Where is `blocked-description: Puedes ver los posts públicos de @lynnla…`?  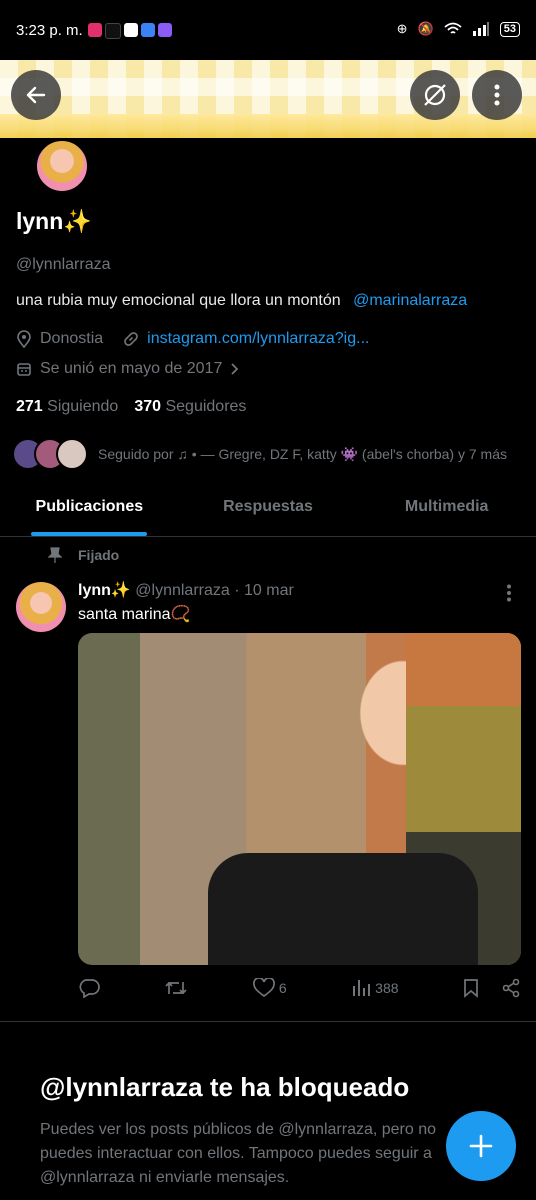 blocked-description: Puedes ver los posts públicos de @lynnla… is located at coordinates (238, 1153).